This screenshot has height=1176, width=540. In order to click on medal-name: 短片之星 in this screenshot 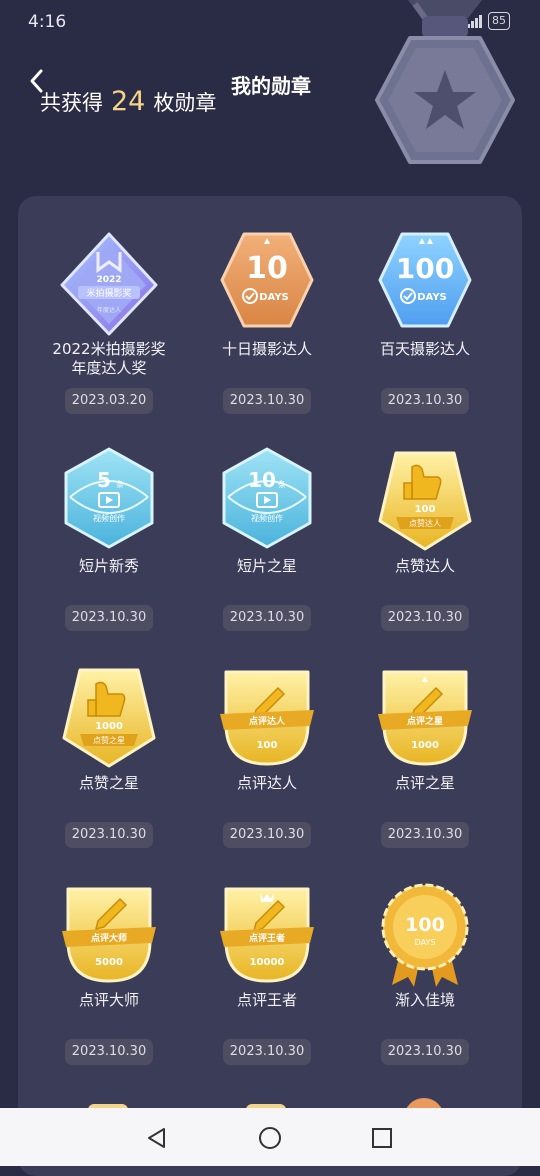, I will do `click(266, 566)`.